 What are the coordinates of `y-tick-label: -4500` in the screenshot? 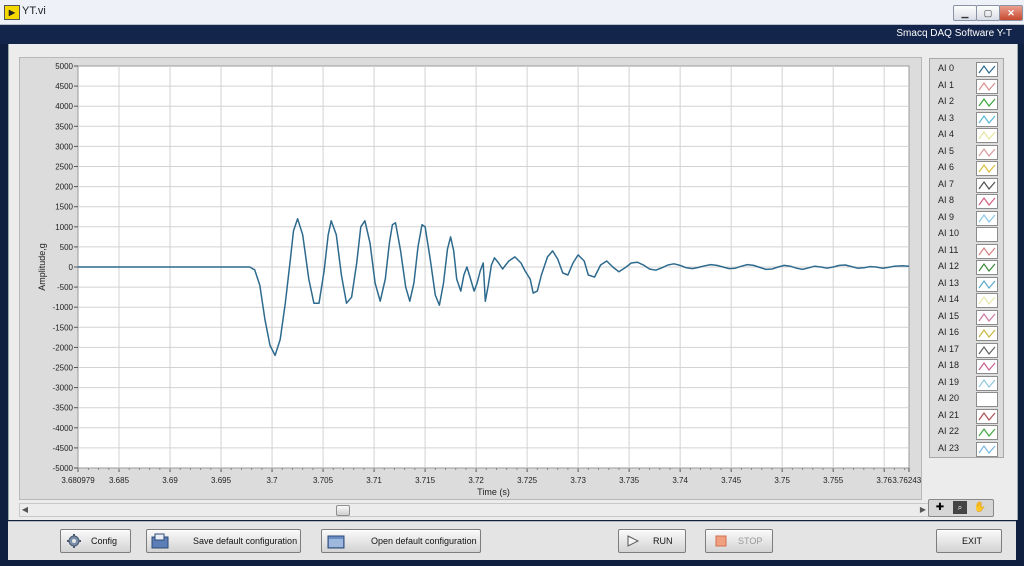 It's located at (63, 448).